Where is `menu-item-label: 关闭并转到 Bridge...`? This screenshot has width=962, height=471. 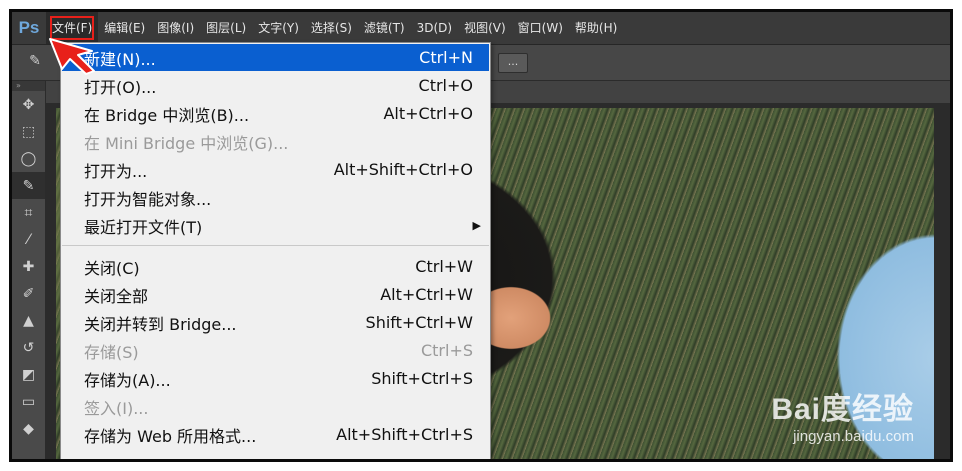 menu-item-label: 关闭并转到 Bridge... is located at coordinates (160, 324).